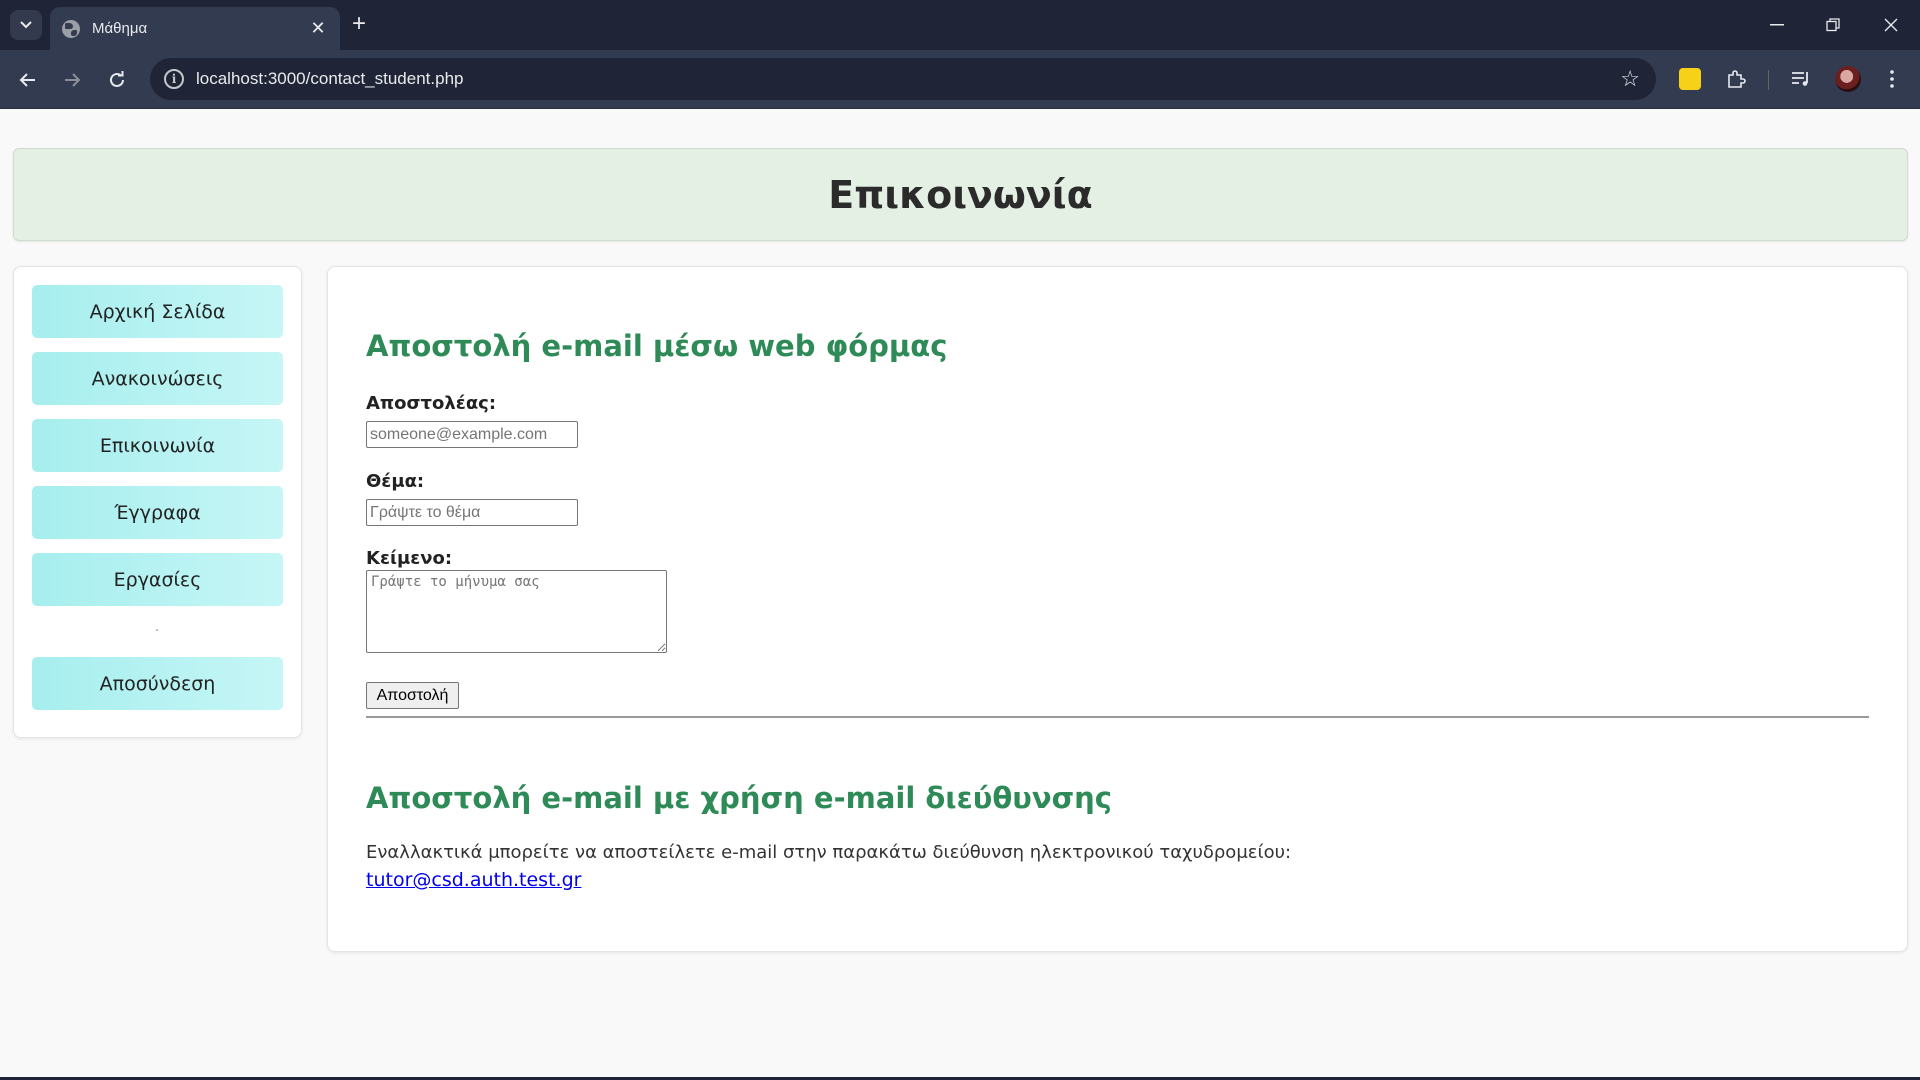 The height and width of the screenshot is (1080, 1920). I want to click on bookmark-star-icon: ☆, so click(1630, 79).